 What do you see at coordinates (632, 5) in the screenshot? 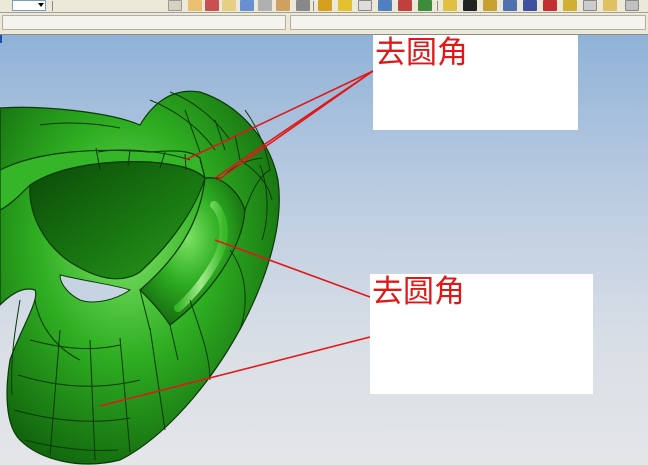
I see `wireframe-icon` at bounding box center [632, 5].